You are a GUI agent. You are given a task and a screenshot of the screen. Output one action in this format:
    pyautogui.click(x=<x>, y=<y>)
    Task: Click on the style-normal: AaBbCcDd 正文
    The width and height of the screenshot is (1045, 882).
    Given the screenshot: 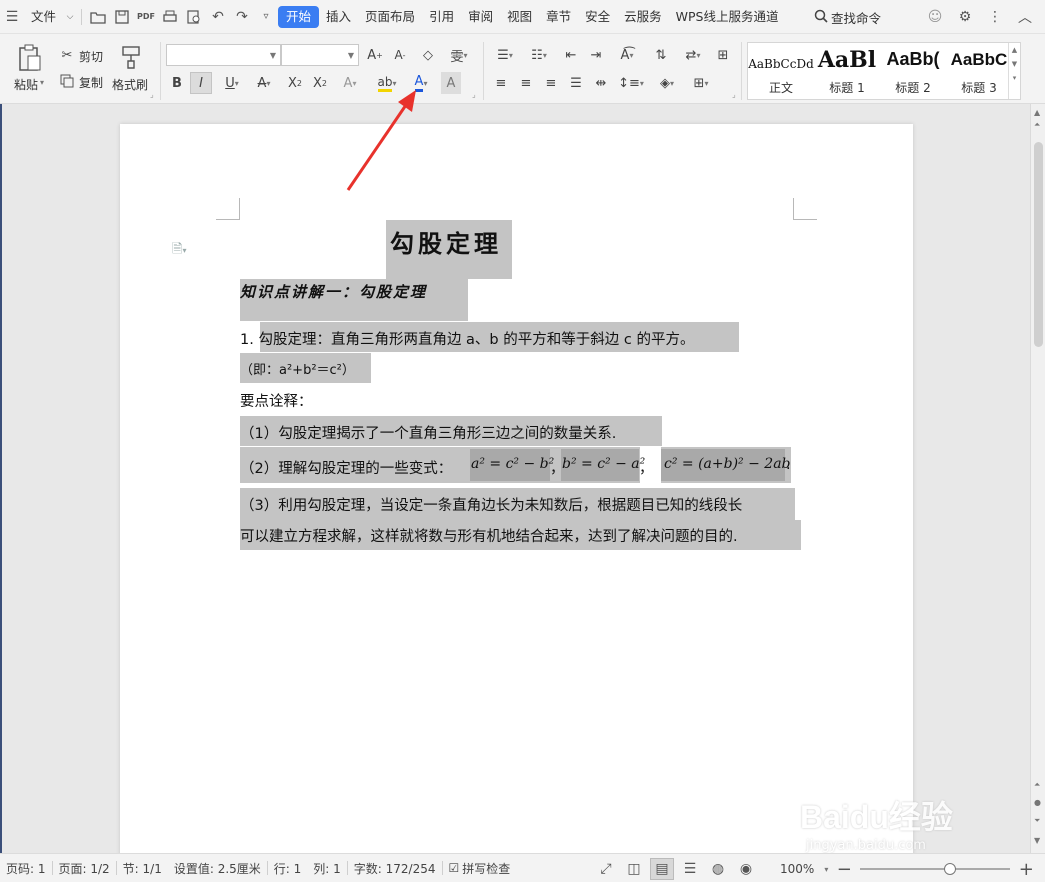 What is the action you would take?
    pyautogui.click(x=781, y=71)
    